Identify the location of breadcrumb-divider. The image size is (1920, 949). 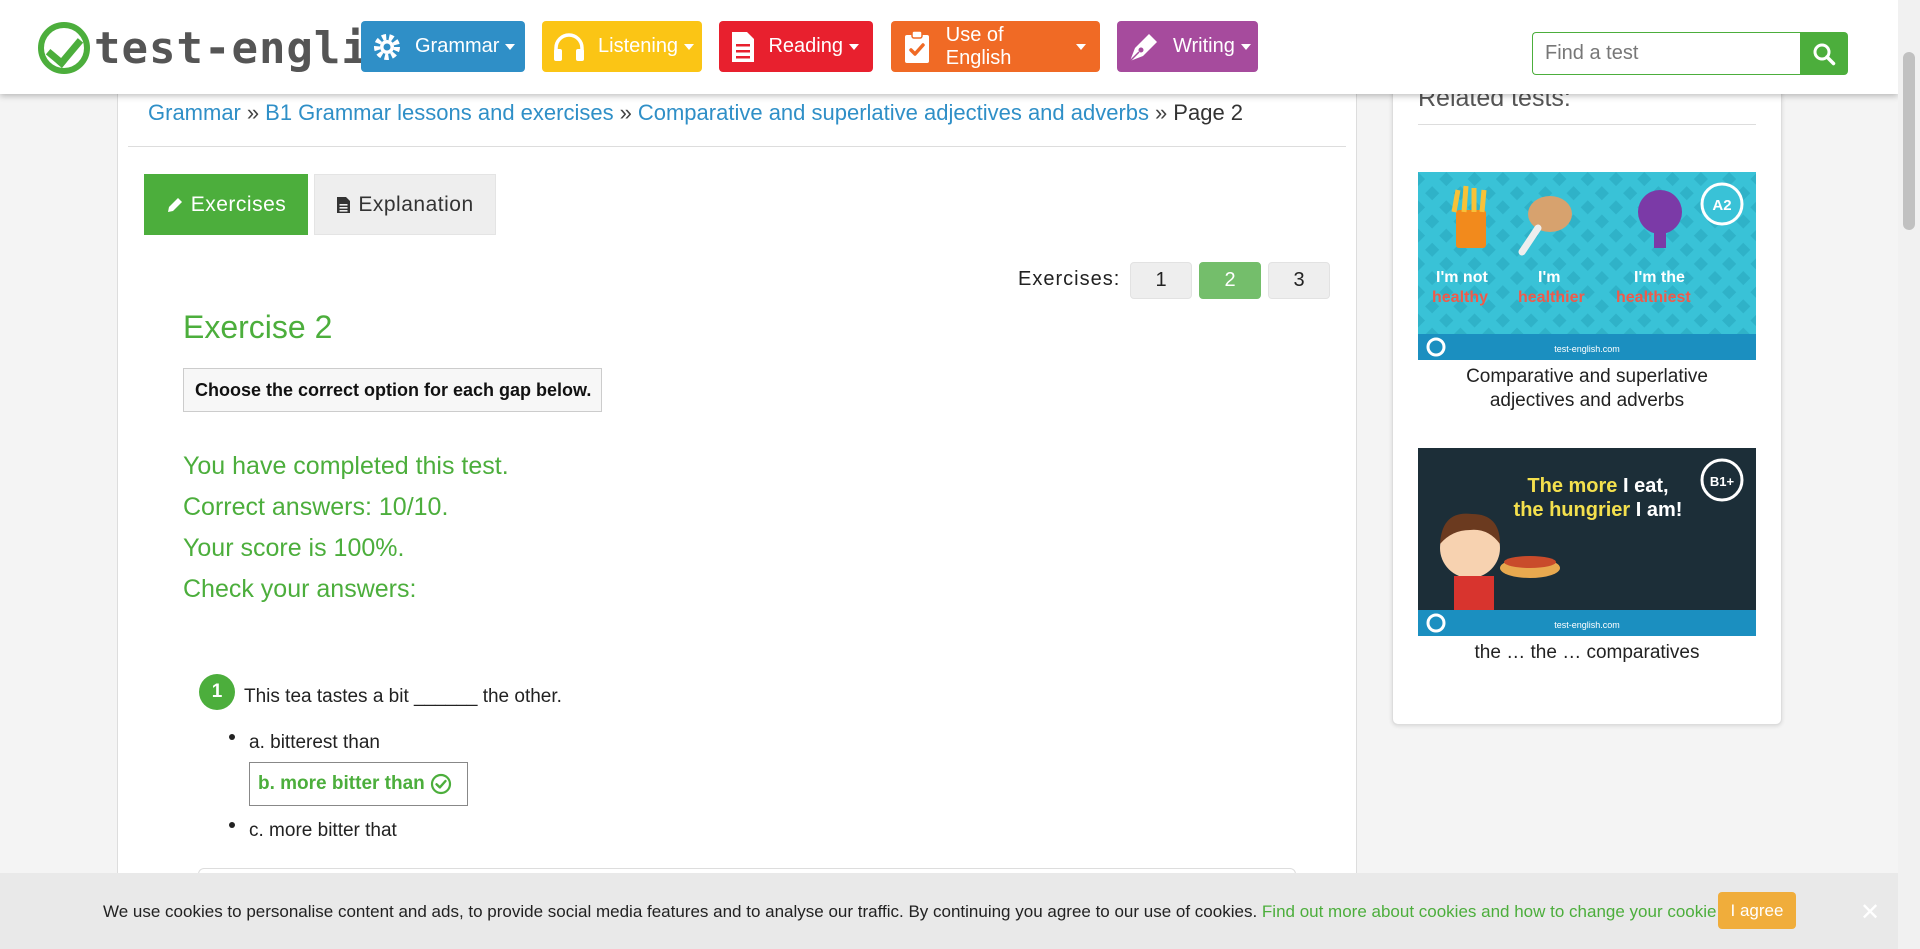
(737, 146).